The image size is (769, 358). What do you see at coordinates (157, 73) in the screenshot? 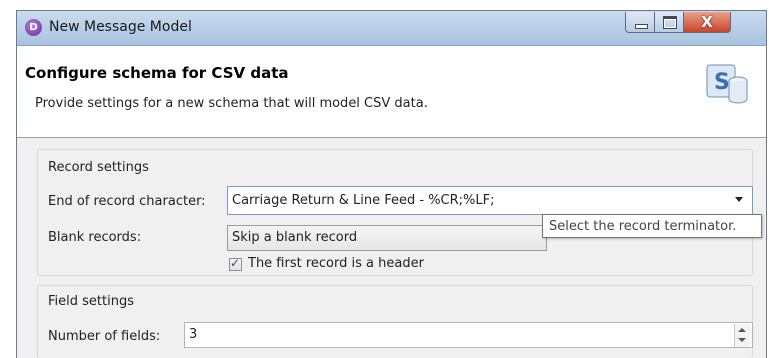
I see `page-title: Configure schema for CSV data` at bounding box center [157, 73].